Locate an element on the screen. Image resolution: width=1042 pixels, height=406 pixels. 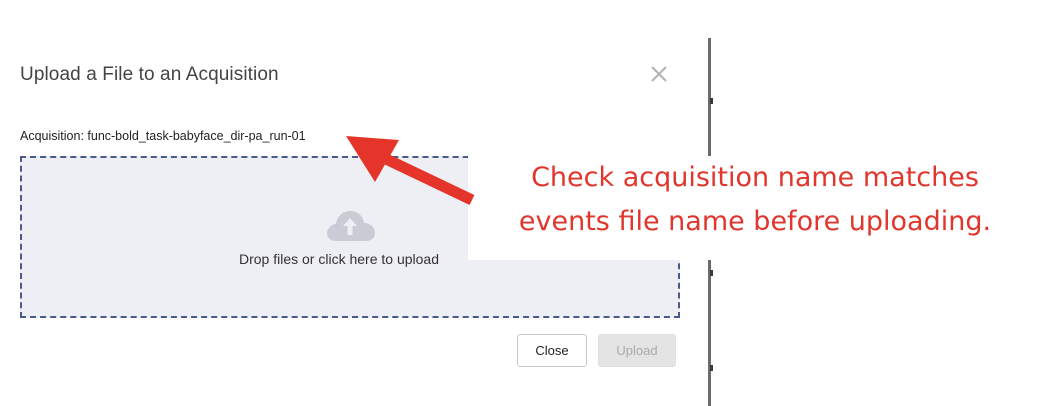
close-x-glyph is located at coordinates (659, 74).